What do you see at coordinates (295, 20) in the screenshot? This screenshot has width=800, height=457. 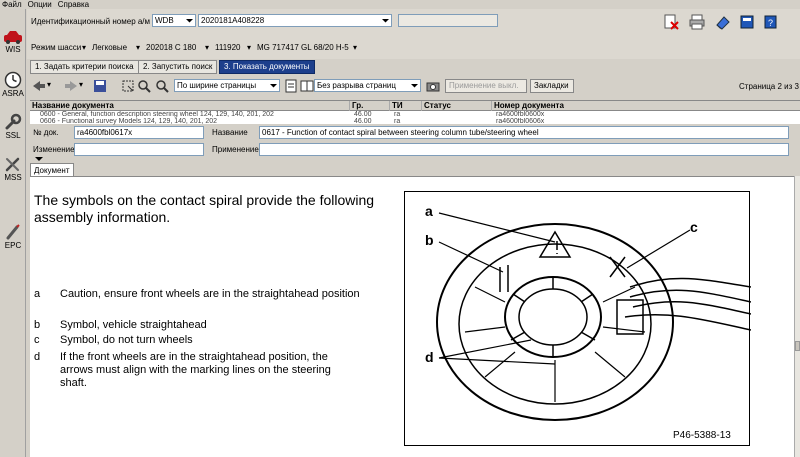 I see `vin-input: 2020181A408228` at bounding box center [295, 20].